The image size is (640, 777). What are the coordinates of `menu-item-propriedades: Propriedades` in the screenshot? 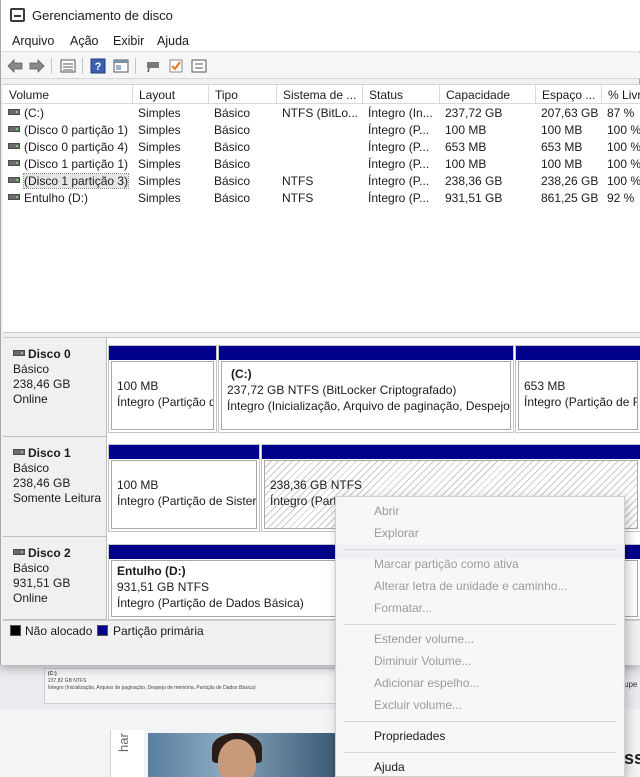 It's located at (409, 736).